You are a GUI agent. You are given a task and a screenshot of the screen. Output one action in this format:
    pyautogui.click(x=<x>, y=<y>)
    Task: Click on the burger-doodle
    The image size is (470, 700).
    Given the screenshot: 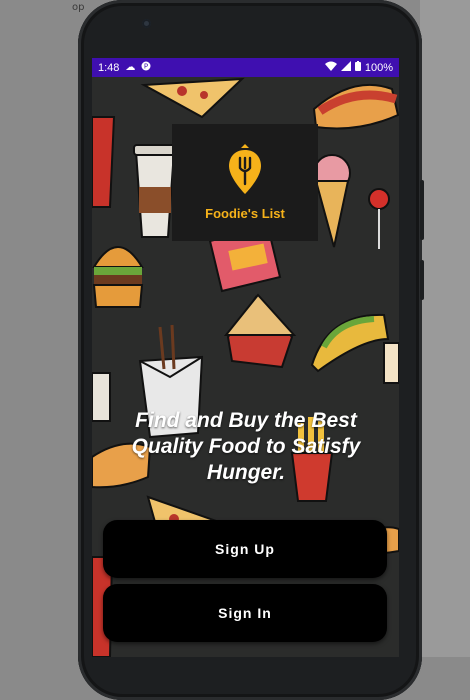 What is the action you would take?
    pyautogui.click(x=118, y=277)
    